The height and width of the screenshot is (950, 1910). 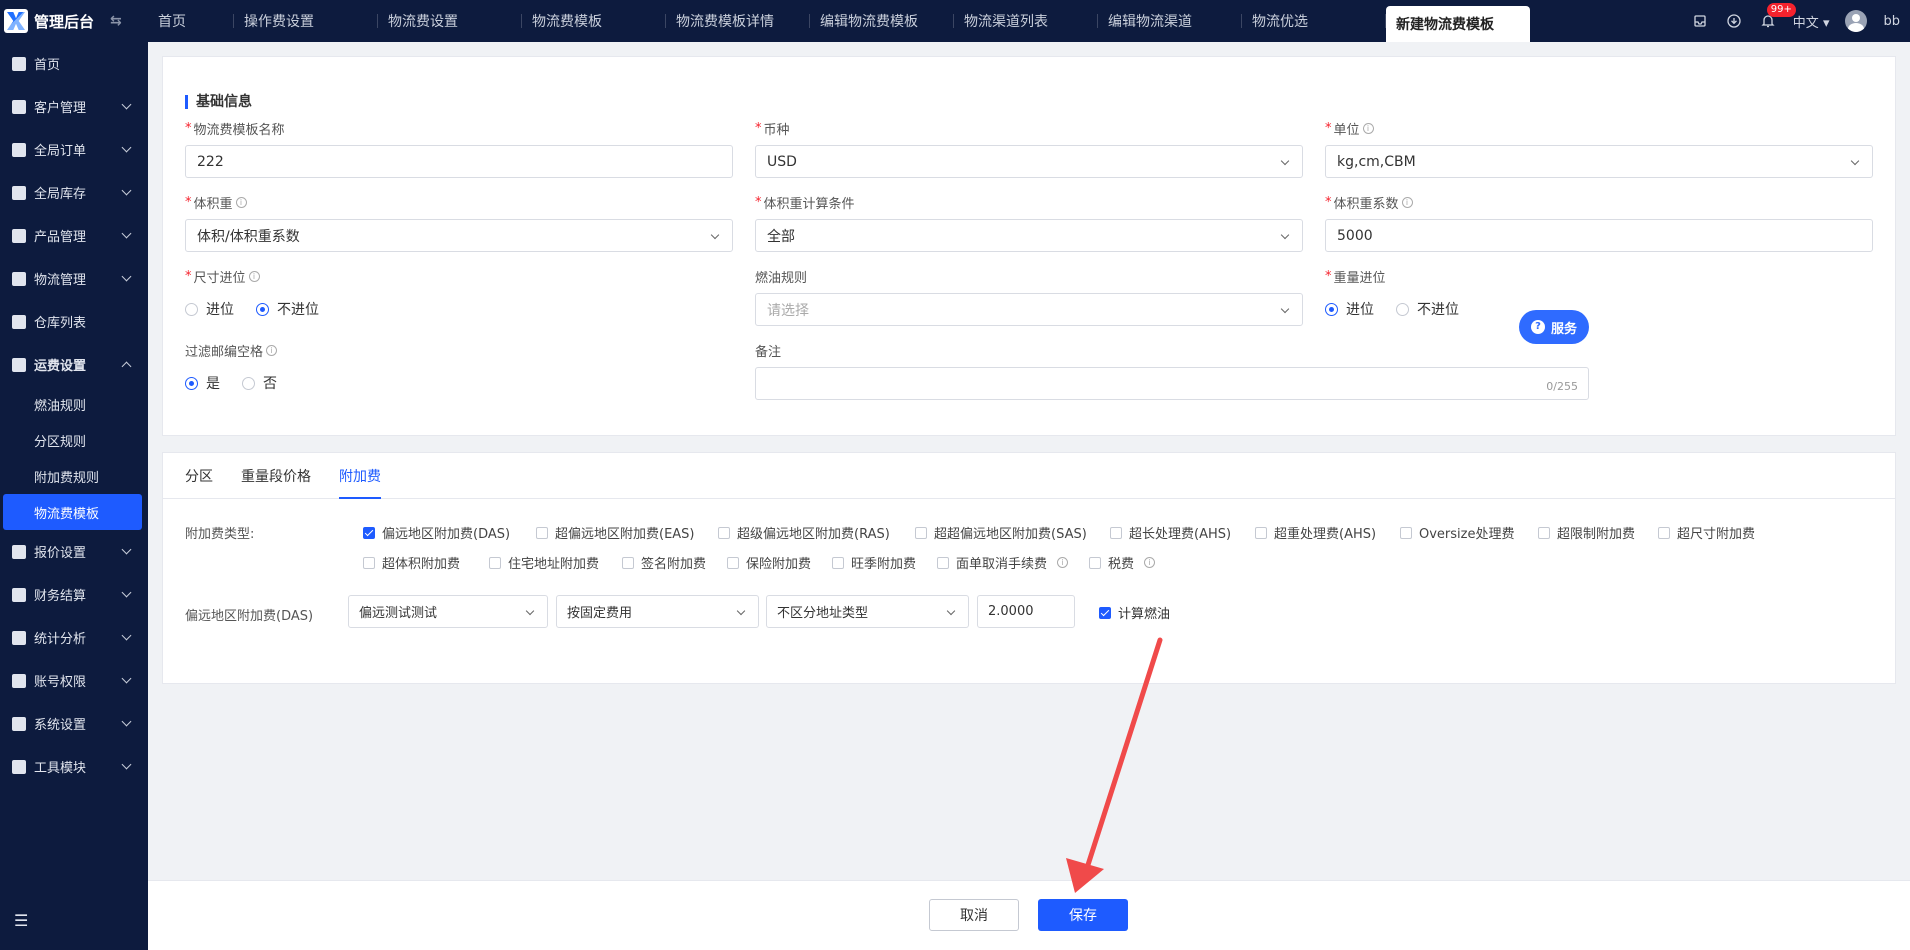 I want to click on tab-edit-channel: 编辑物流渠道, so click(x=1170, y=21).